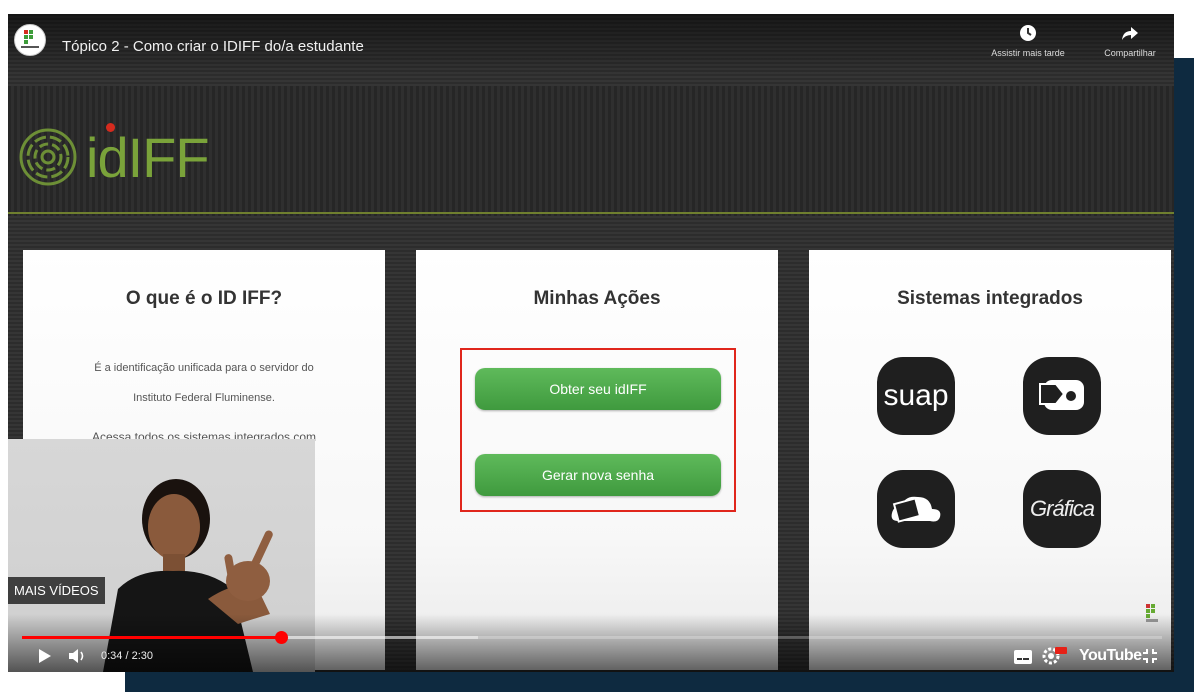  I want to click on suap-label: suap, so click(916, 395).